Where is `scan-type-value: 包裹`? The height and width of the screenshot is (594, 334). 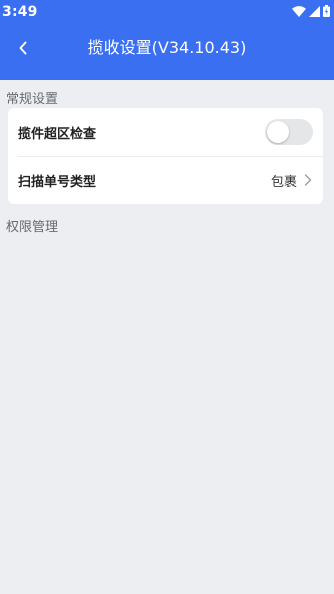
scan-type-value: 包裹 is located at coordinates (283, 182).